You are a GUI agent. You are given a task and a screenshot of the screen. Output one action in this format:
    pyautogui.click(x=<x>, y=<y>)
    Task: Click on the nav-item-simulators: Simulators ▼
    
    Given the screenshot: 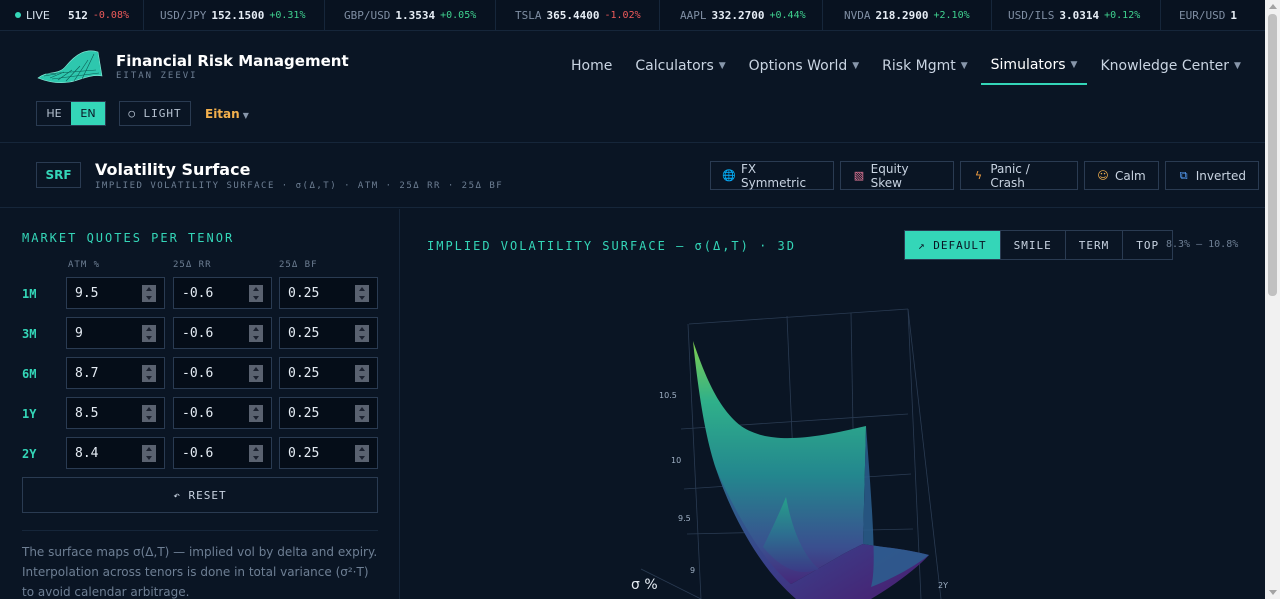 What is the action you would take?
    pyautogui.click(x=1034, y=68)
    